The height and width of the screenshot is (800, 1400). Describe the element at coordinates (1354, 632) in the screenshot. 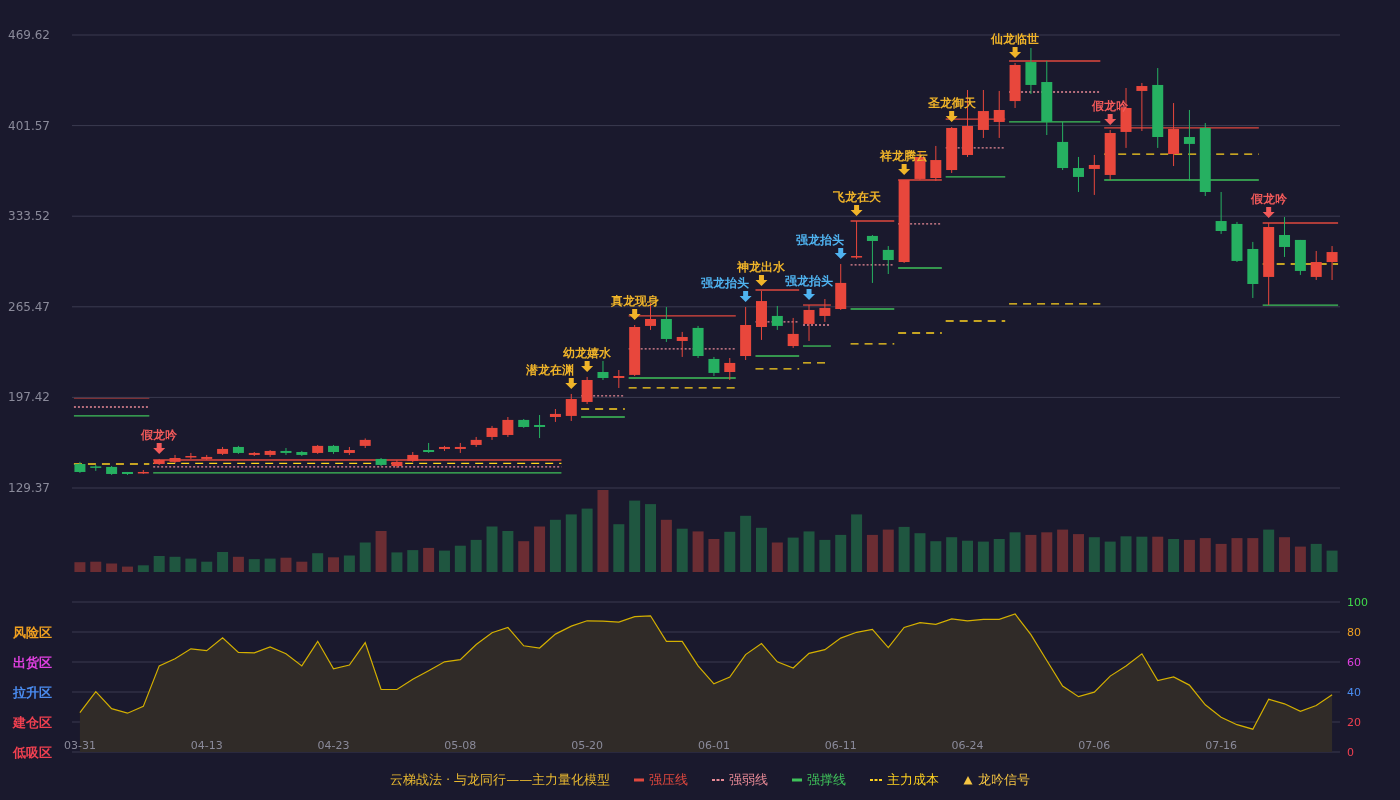

I see `axis-label: 80` at that location.